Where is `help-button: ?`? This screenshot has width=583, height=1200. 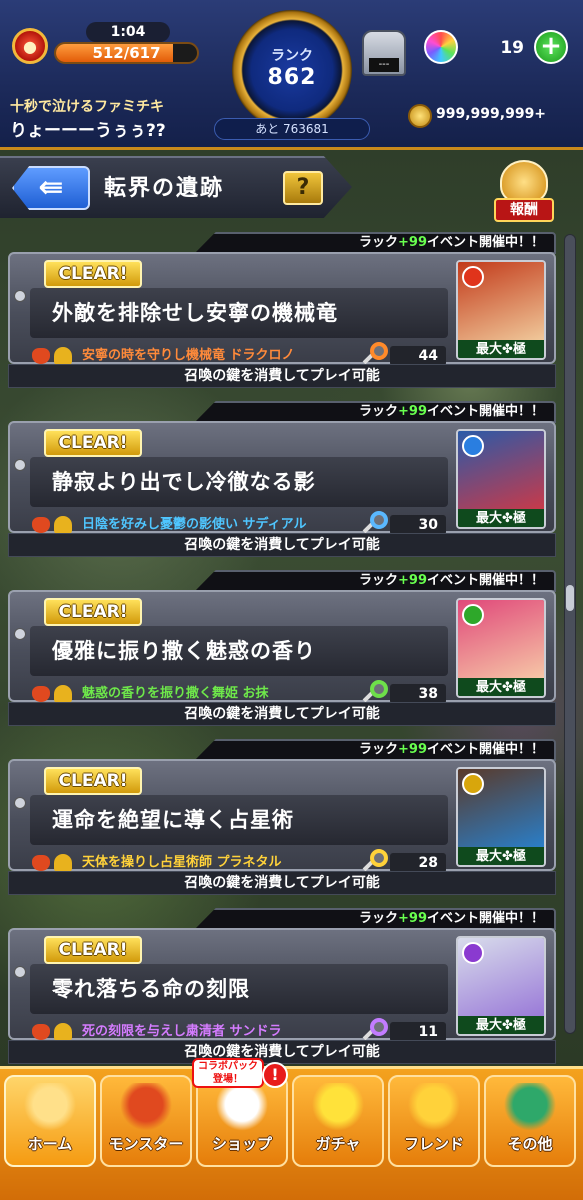 help-button: ? is located at coordinates (303, 188).